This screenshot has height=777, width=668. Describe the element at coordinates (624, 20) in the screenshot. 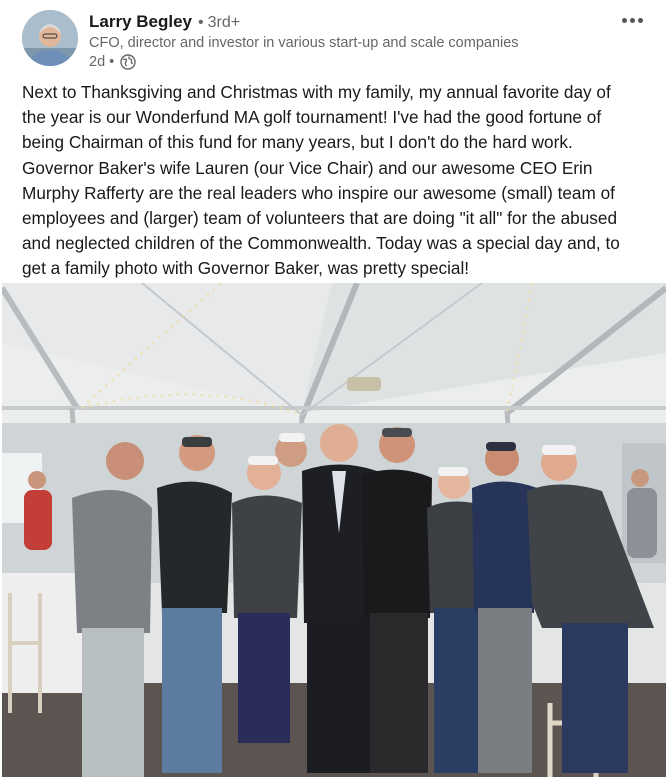

I see `ellipsis-icon` at that location.